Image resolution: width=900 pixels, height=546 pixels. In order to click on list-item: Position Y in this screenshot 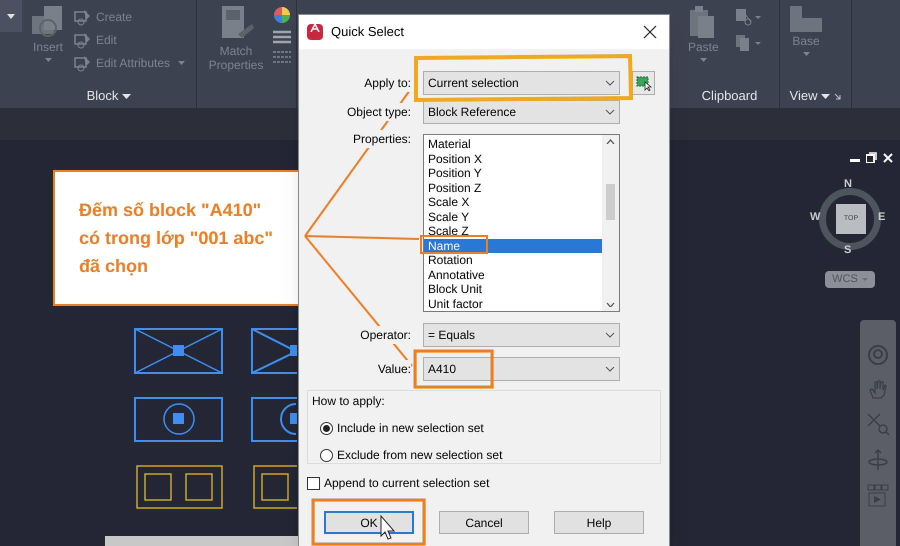, I will do `click(513, 173)`.